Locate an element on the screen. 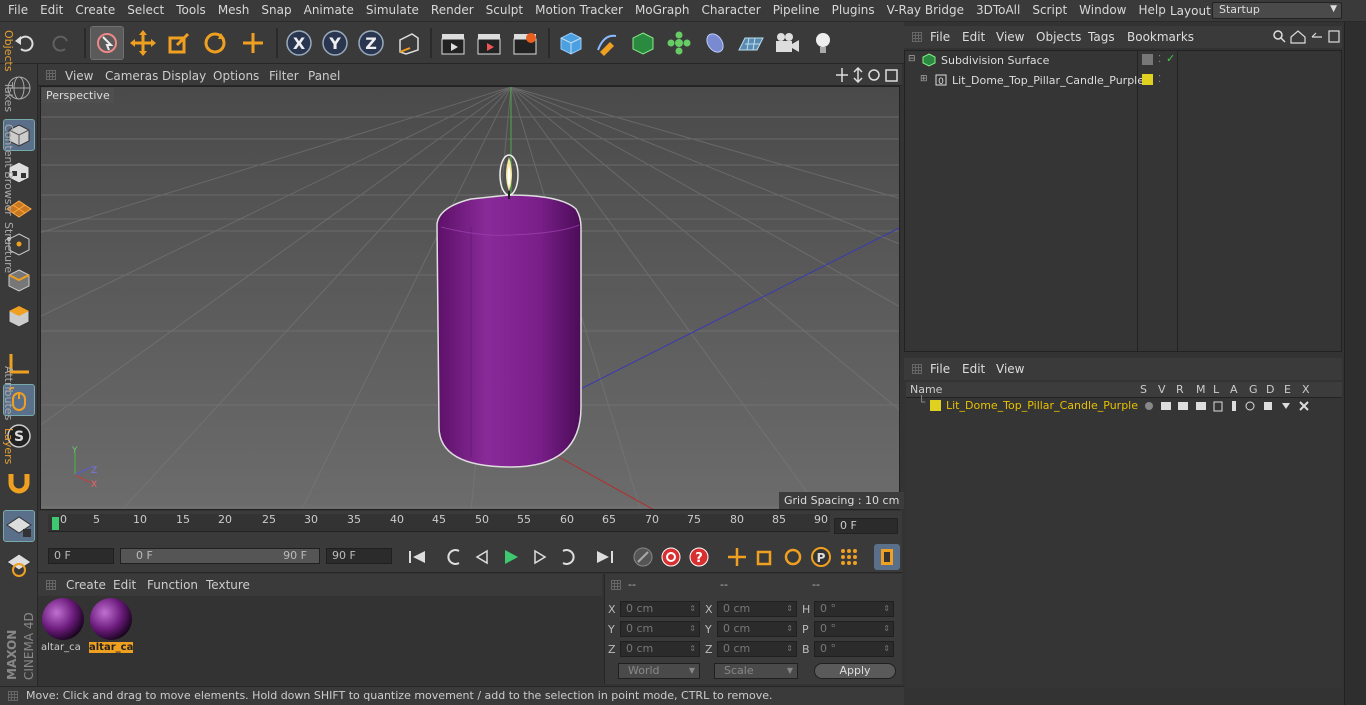 The height and width of the screenshot is (705, 1366). tab-takes: Takes is located at coordinates (8, 97).